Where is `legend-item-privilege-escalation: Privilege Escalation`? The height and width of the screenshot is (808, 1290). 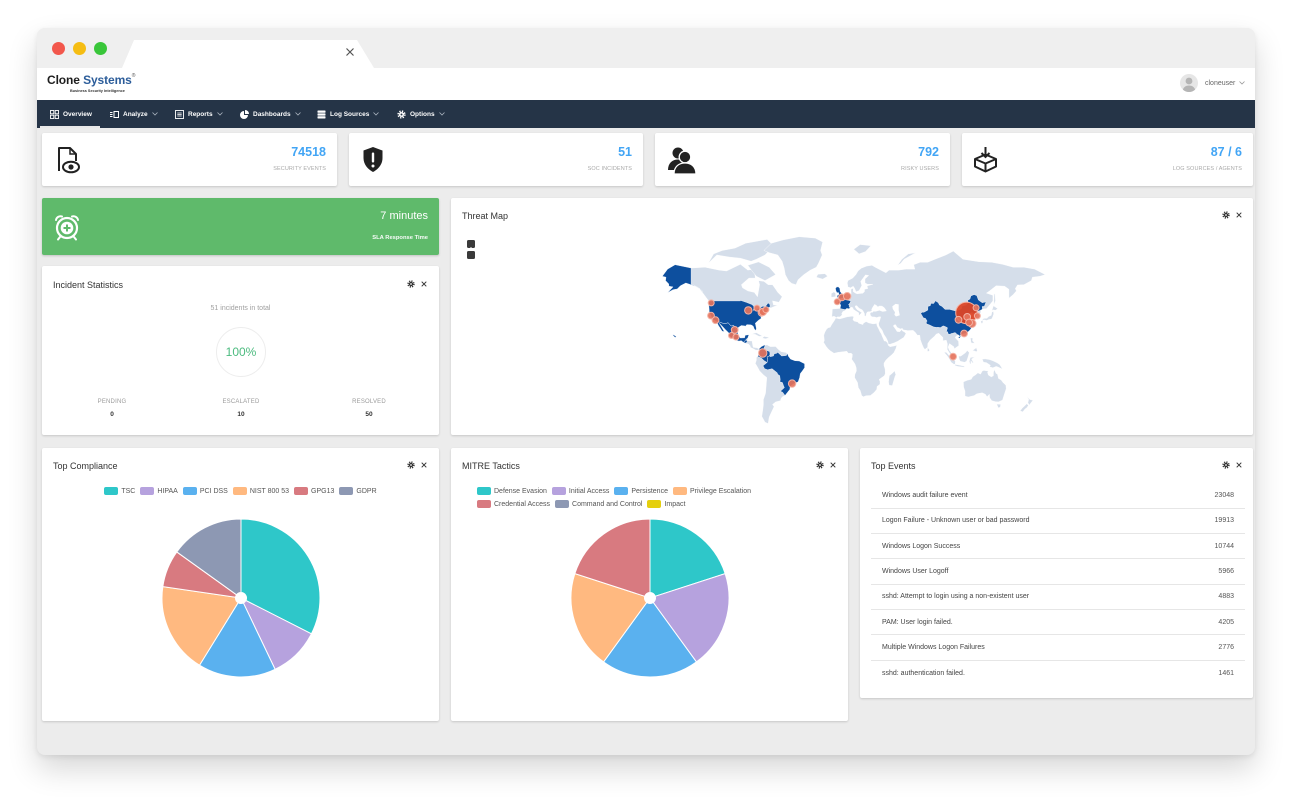 legend-item-privilege-escalation: Privilege Escalation is located at coordinates (711, 491).